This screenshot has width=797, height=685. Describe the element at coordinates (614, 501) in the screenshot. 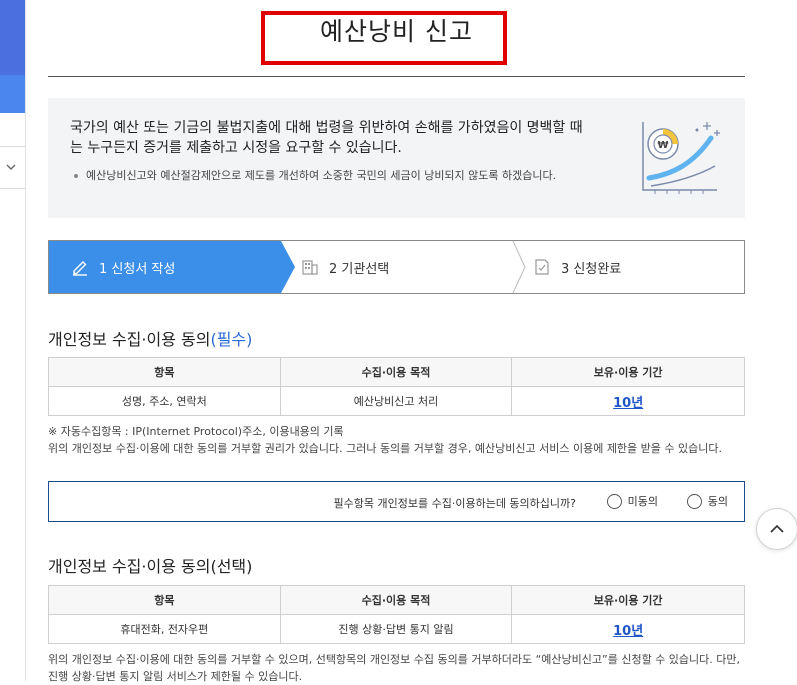

I see `disagree-radio` at that location.